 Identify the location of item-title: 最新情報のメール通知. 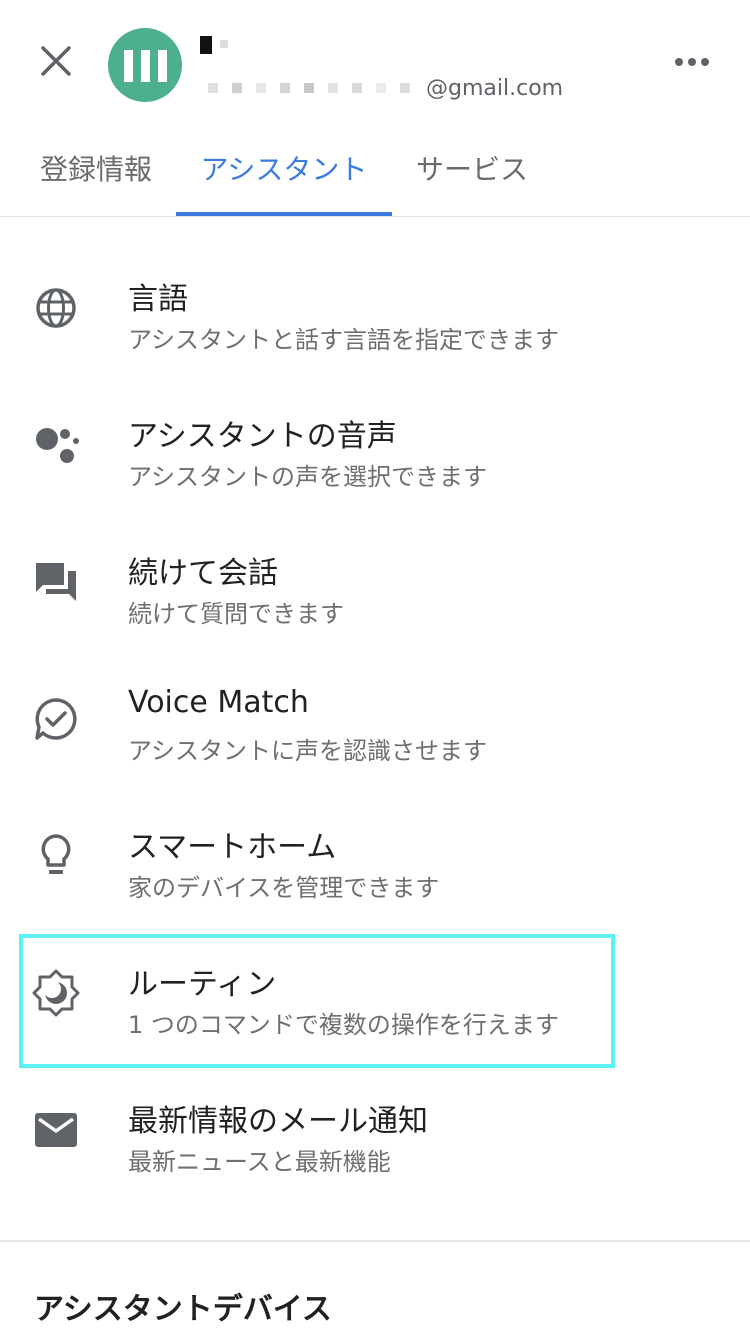
(278, 1121).